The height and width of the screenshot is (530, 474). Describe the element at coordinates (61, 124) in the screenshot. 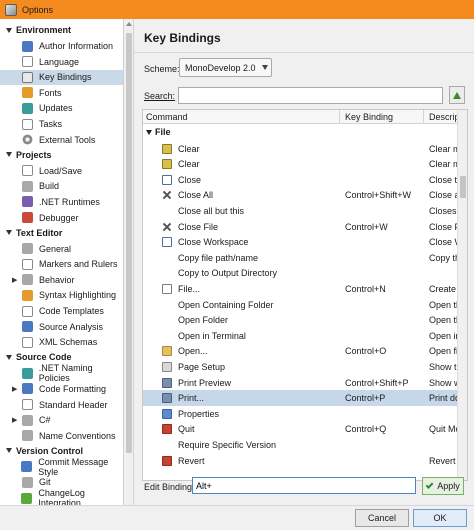

I see `tree-item: ▶Tasks` at that location.